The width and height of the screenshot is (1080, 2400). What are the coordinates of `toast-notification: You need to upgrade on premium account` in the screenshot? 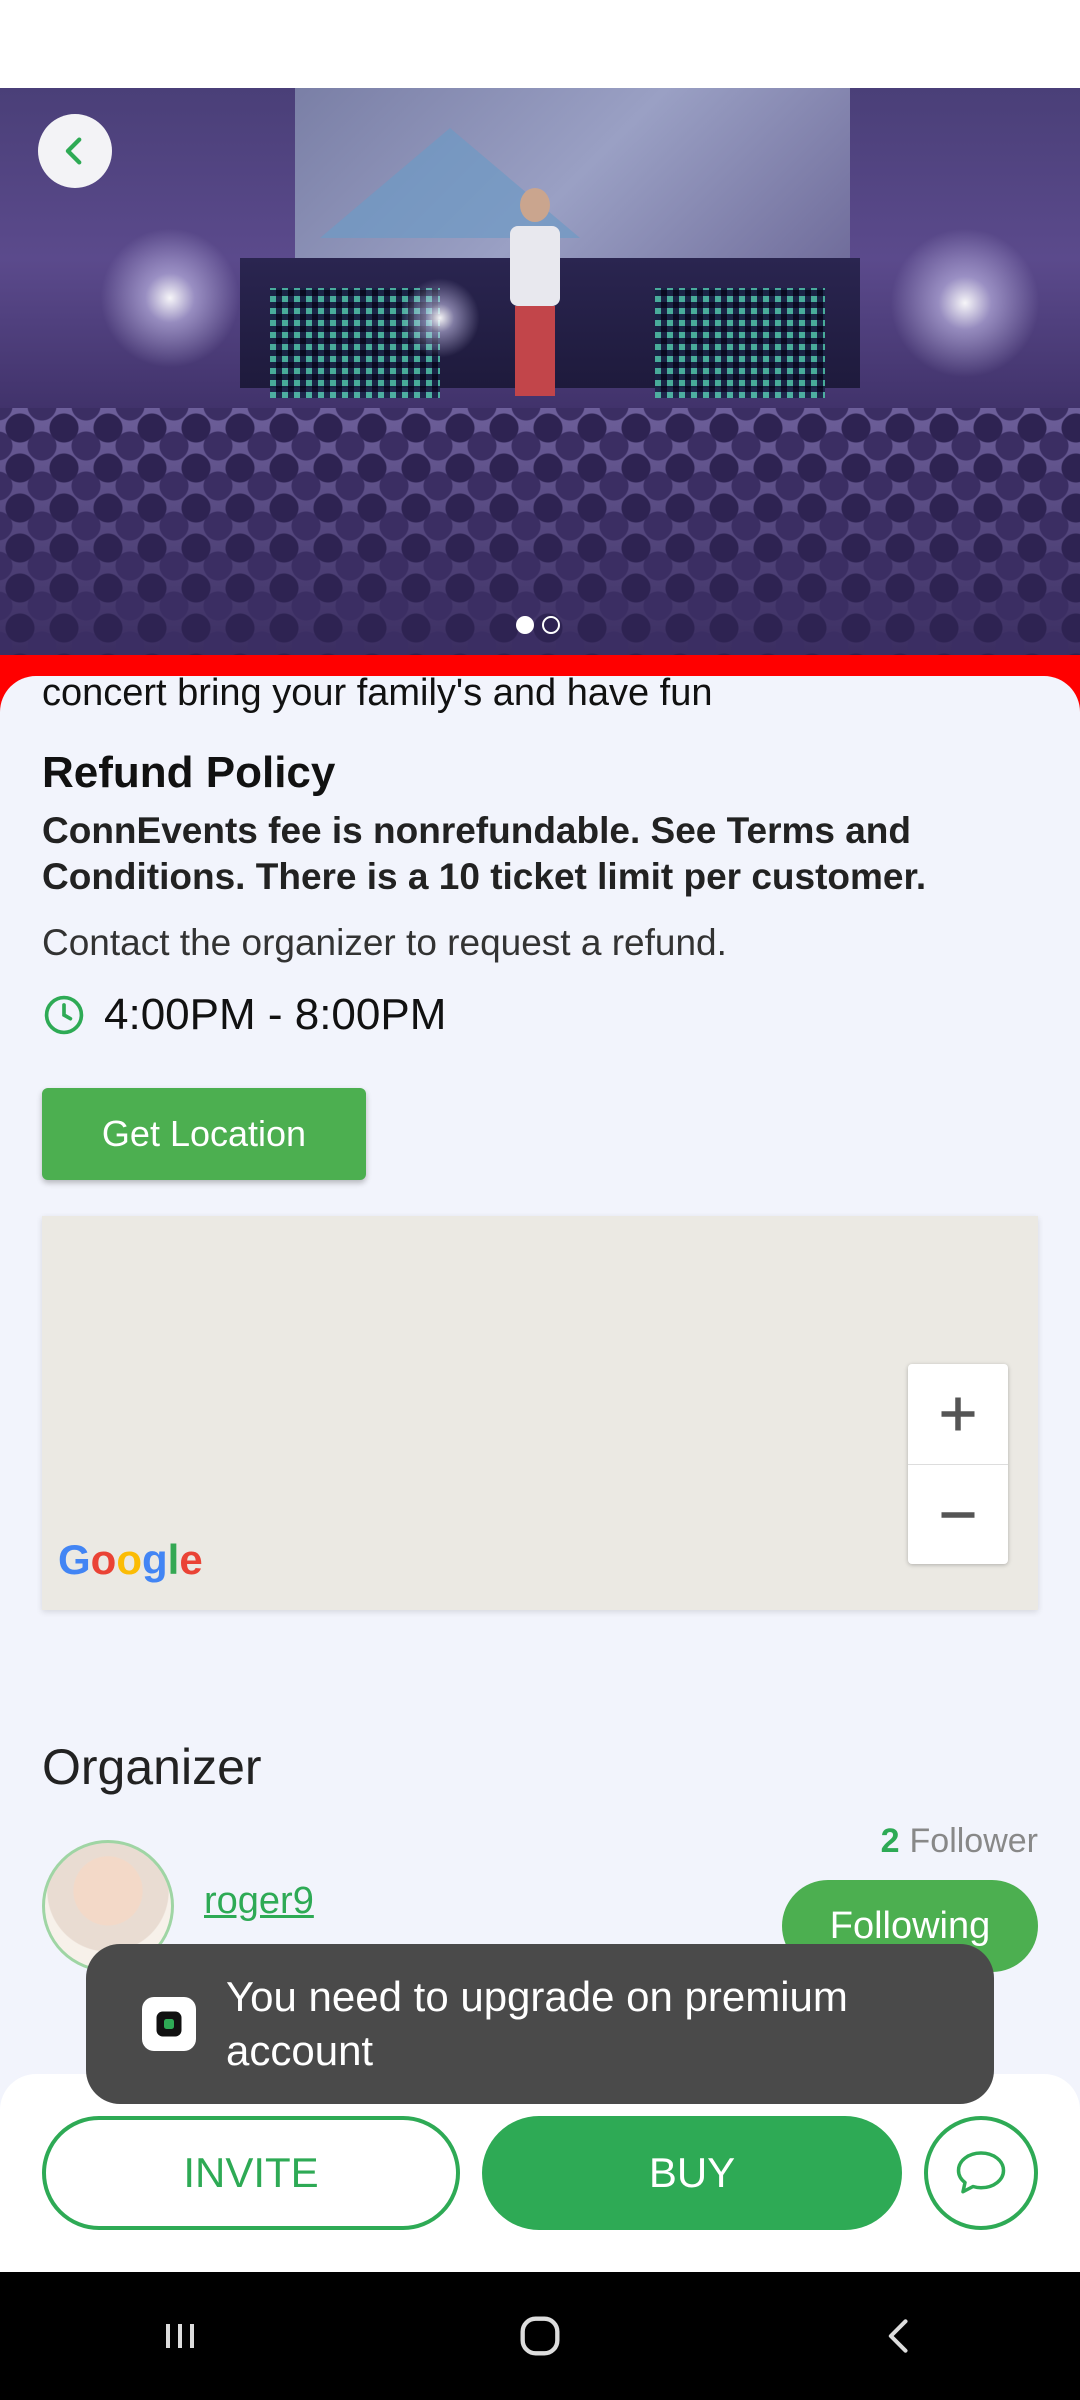 It's located at (540, 2024).